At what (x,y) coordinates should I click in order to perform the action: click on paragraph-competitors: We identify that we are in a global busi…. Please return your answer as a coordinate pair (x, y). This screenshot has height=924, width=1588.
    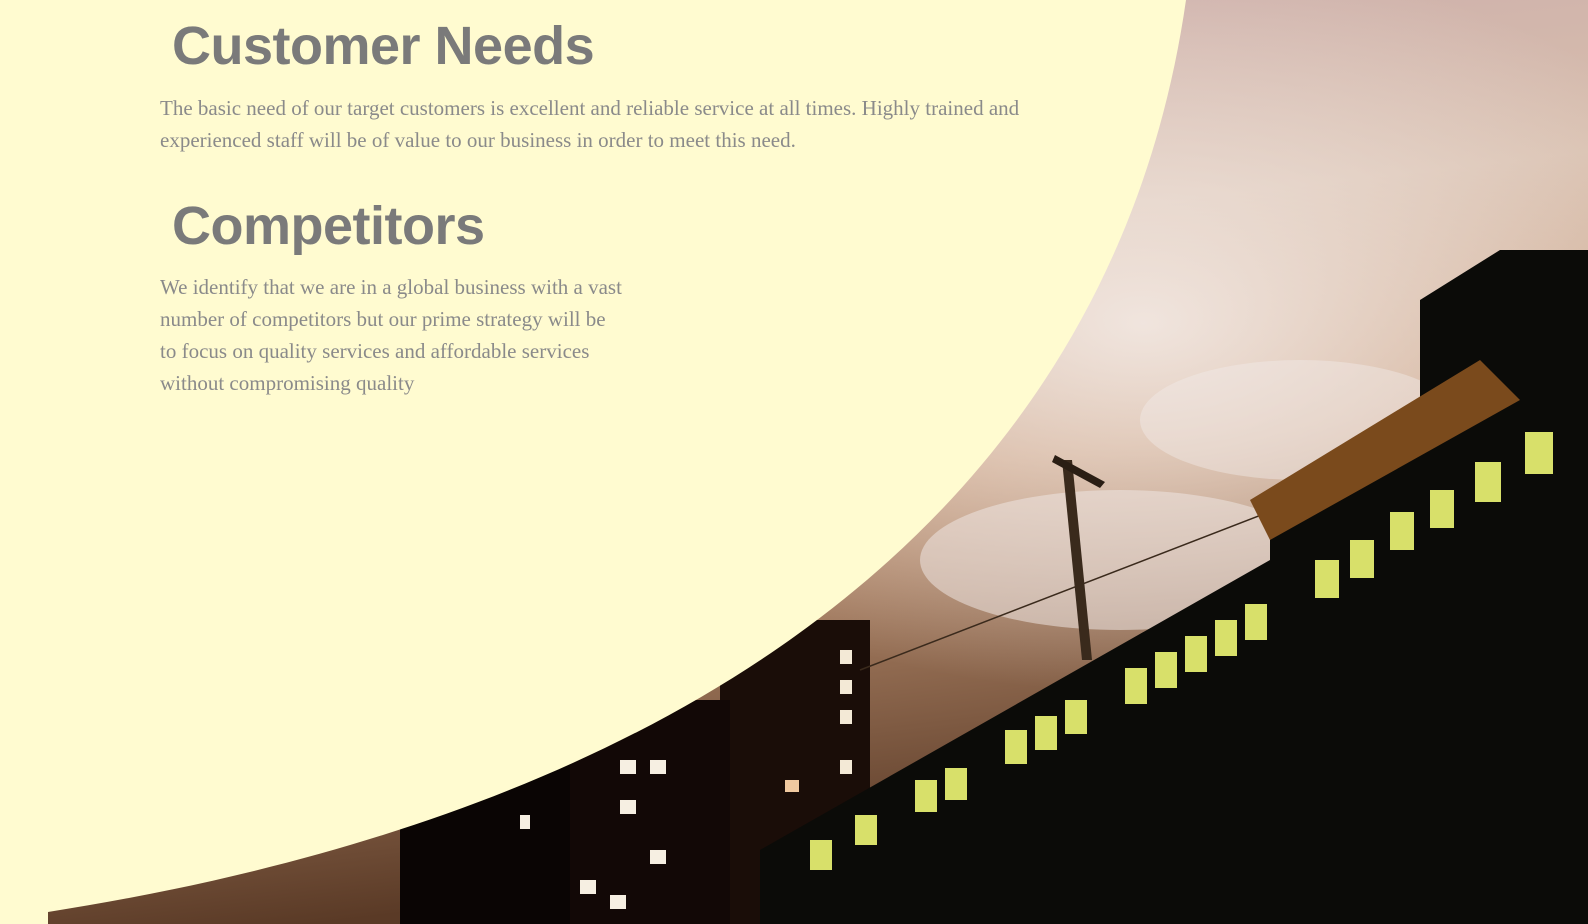
    Looking at the image, I should click on (391, 335).